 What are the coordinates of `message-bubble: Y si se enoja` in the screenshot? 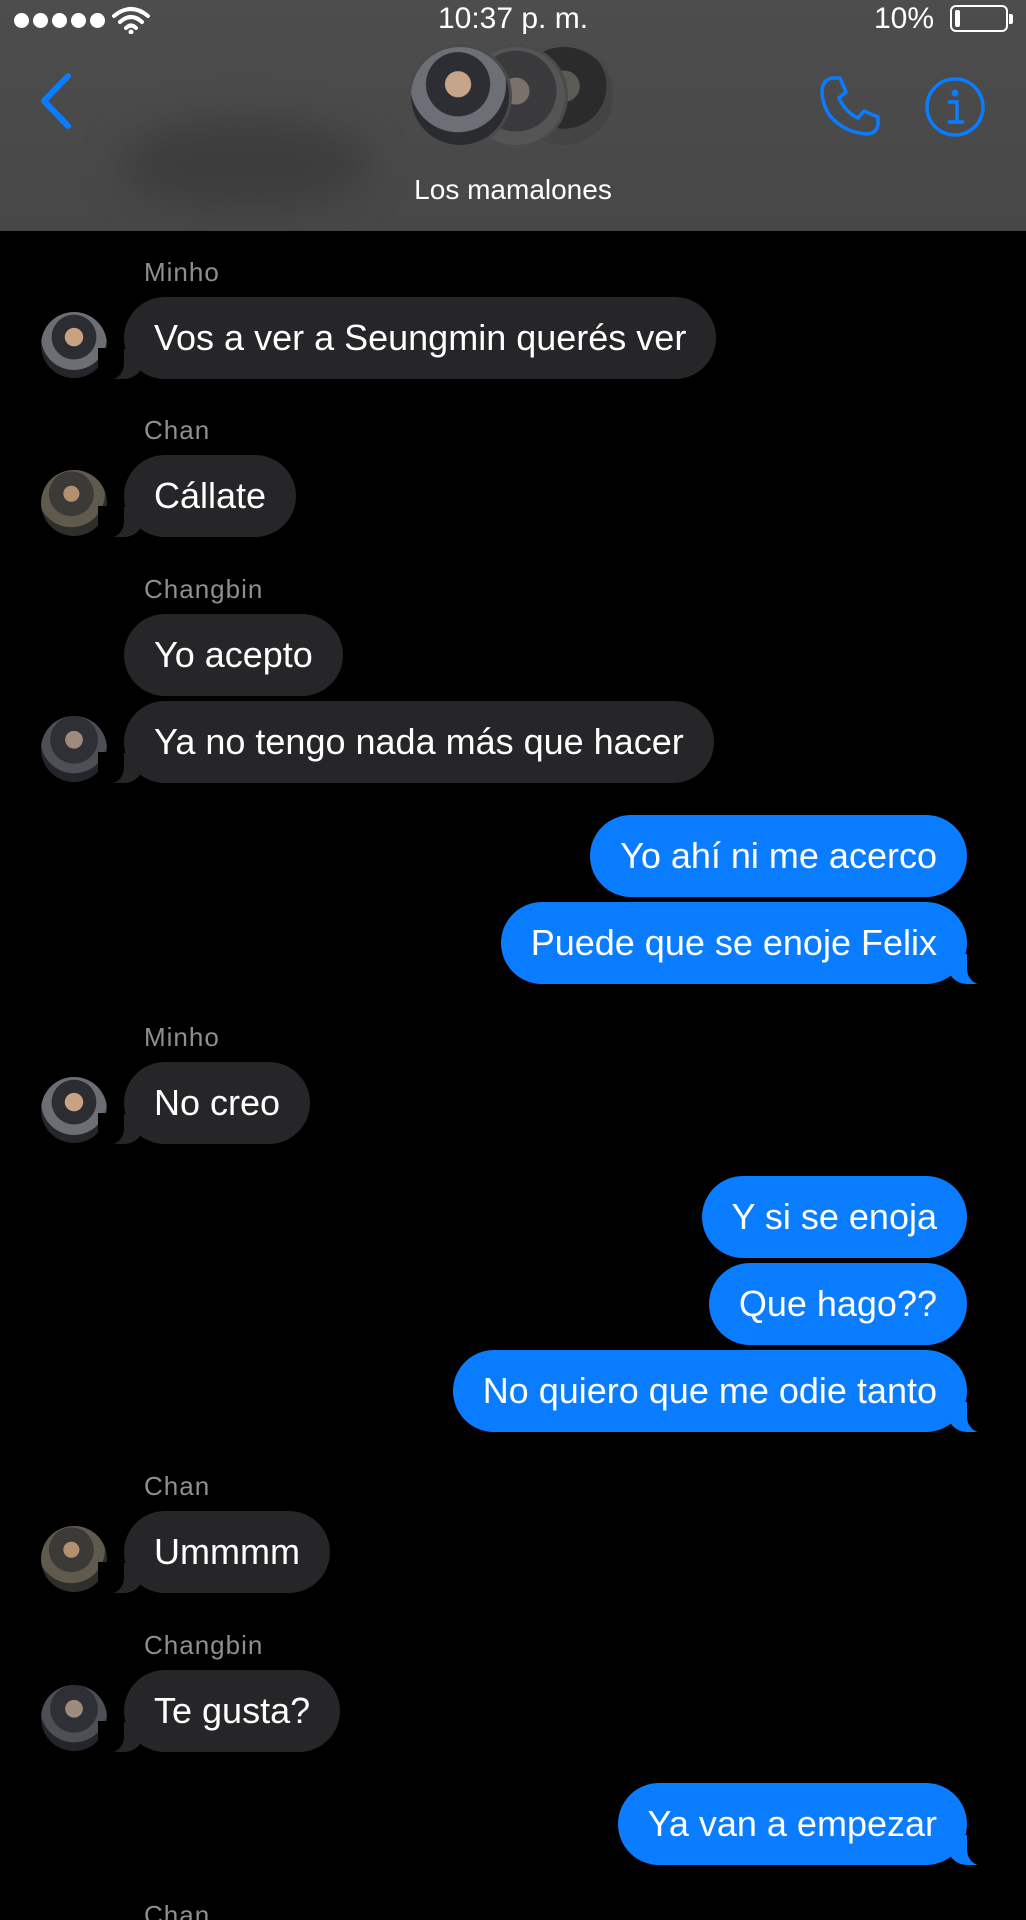 It's located at (834, 1217).